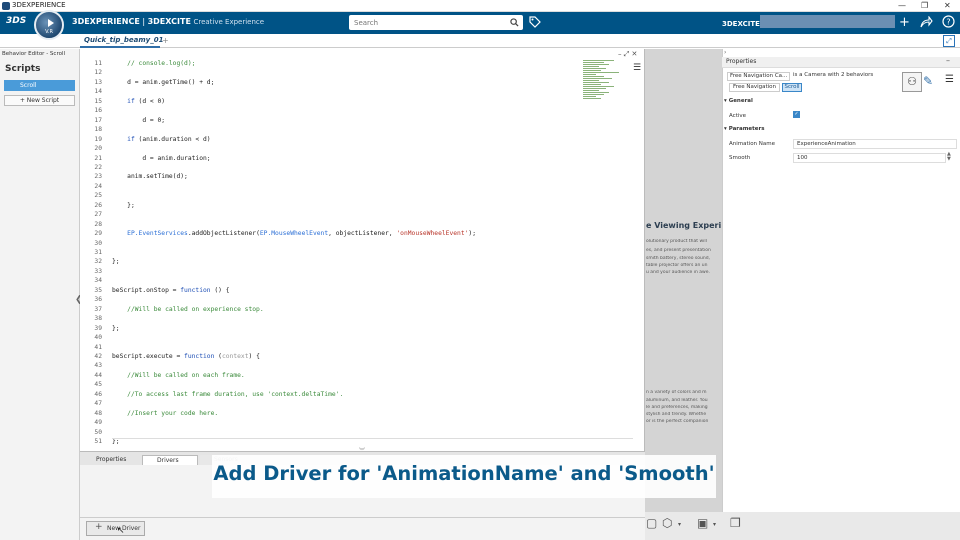 The image size is (960, 540). I want to click on section-parameters: ▾ Parameters, so click(744, 129).